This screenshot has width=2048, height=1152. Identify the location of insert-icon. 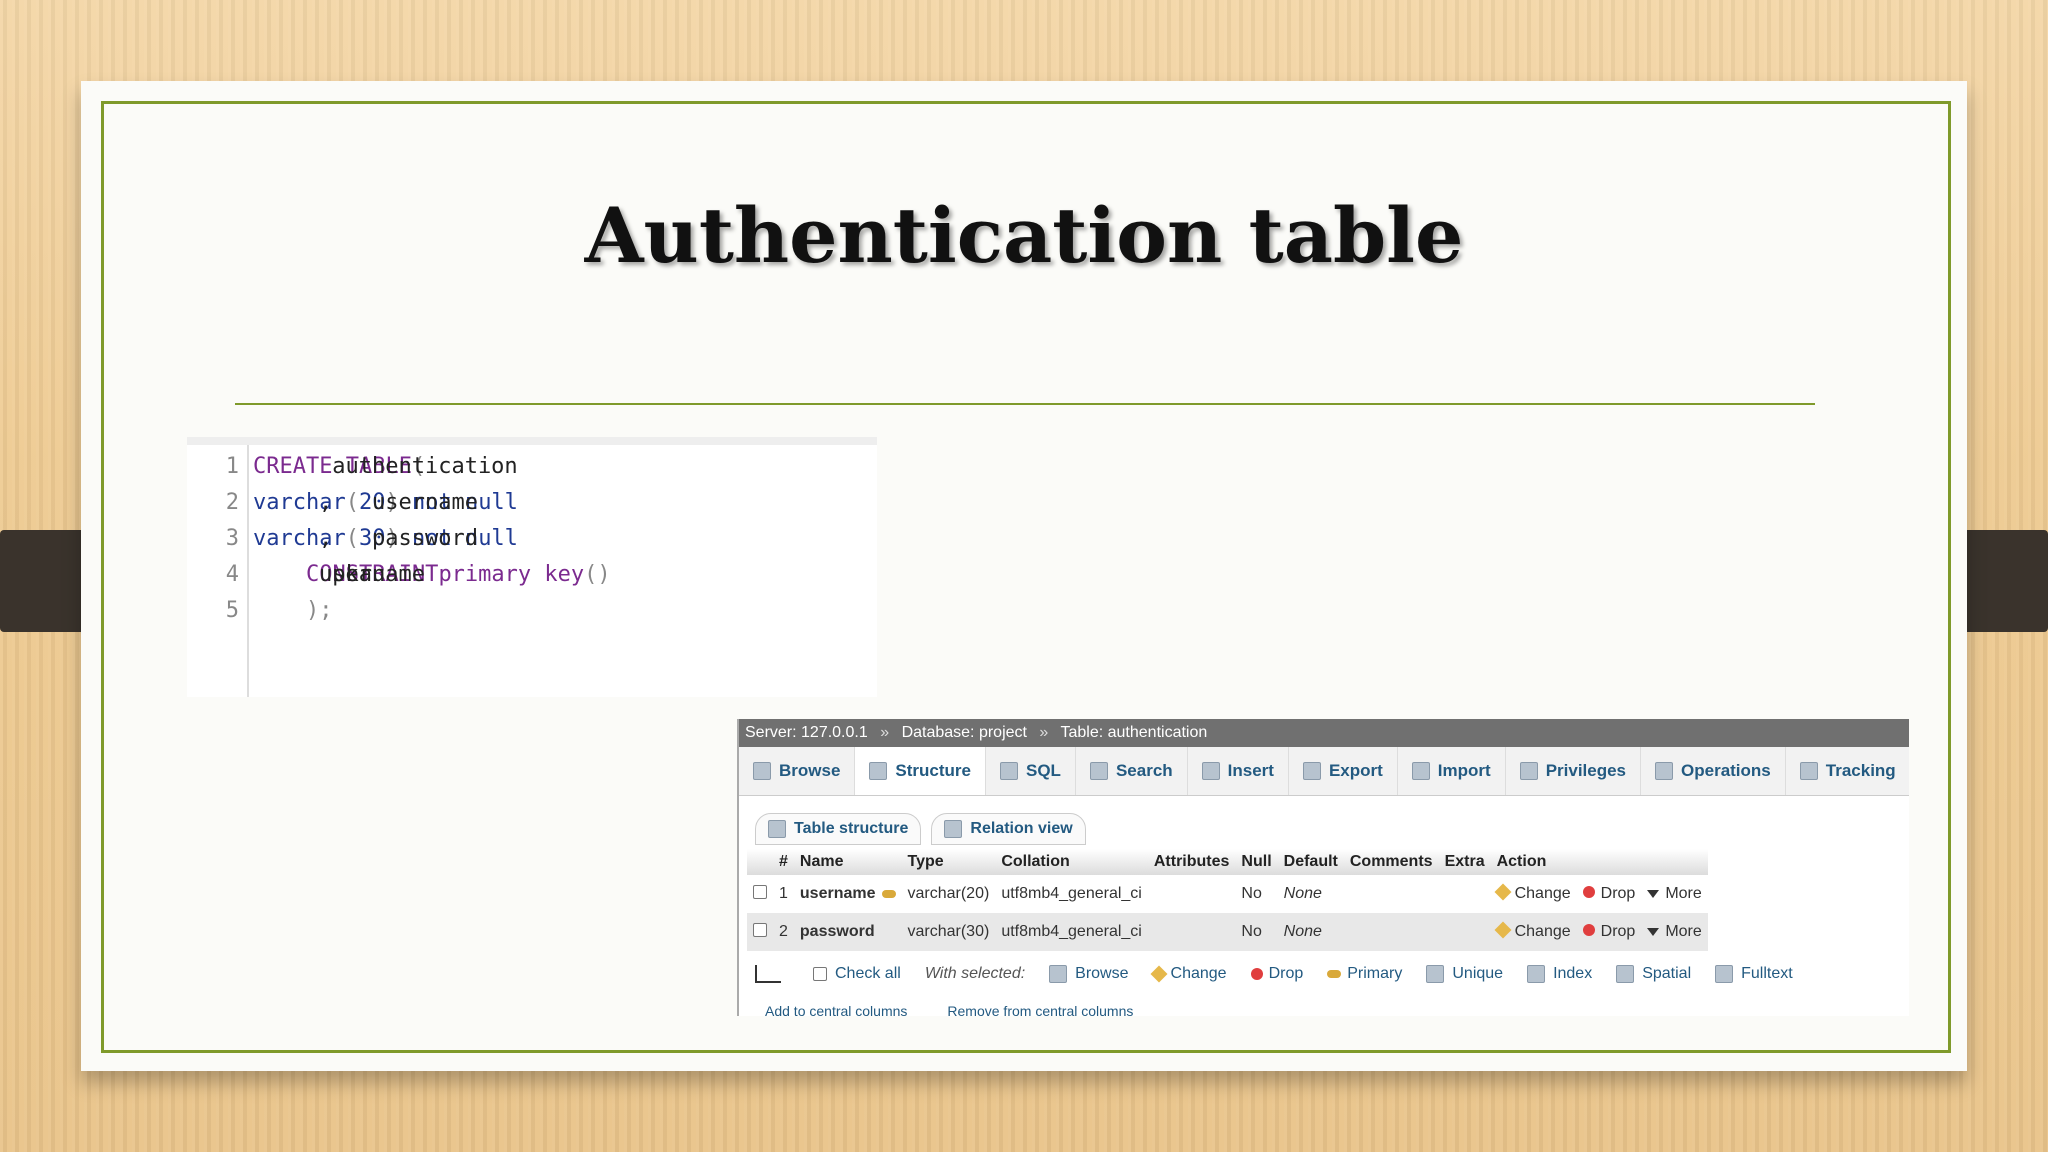
(1210, 771).